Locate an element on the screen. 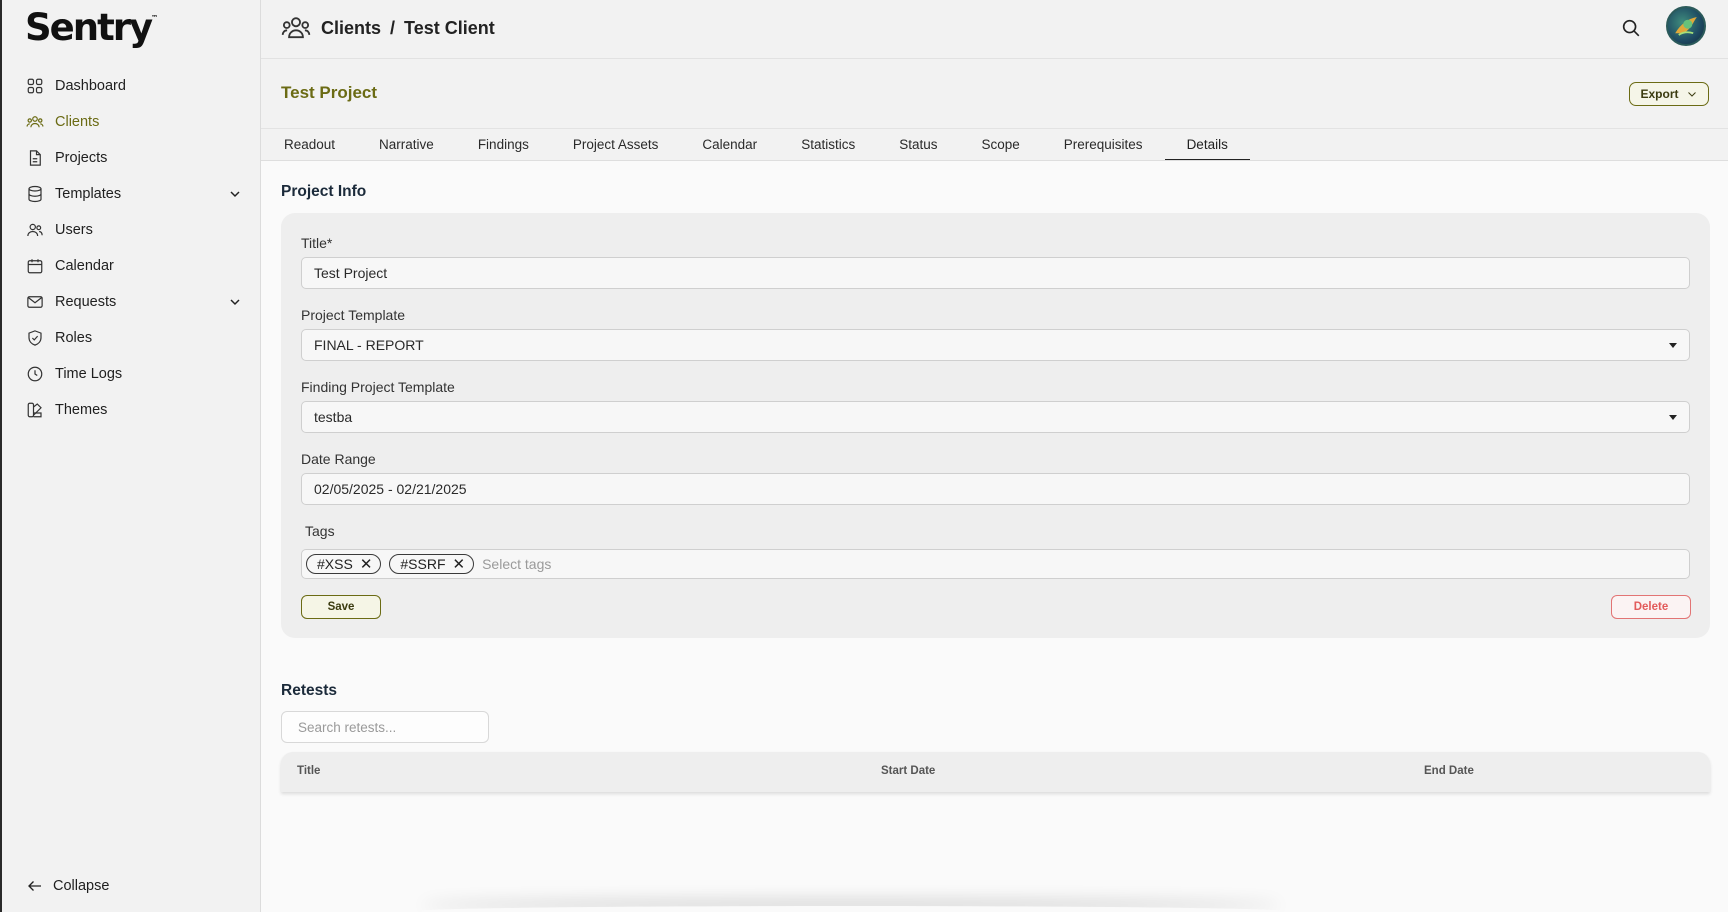 The height and width of the screenshot is (912, 1728). tags-placeholder: Select tags is located at coordinates (516, 564).